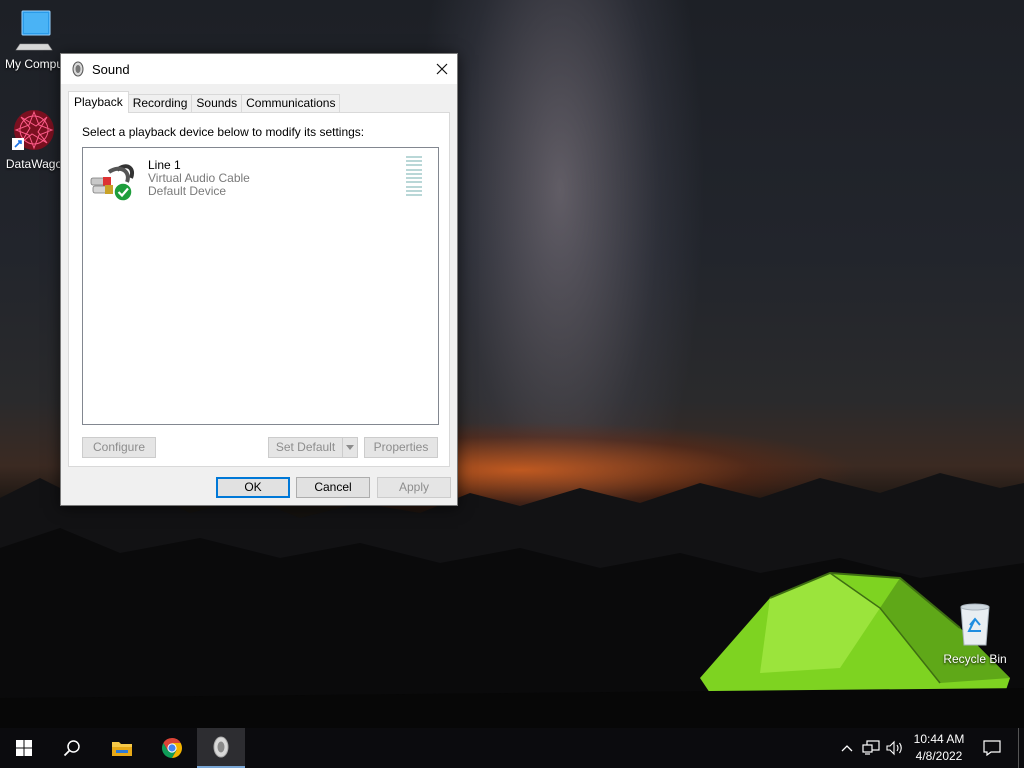  I want to click on show-desktop-button, so click(1021, 748).